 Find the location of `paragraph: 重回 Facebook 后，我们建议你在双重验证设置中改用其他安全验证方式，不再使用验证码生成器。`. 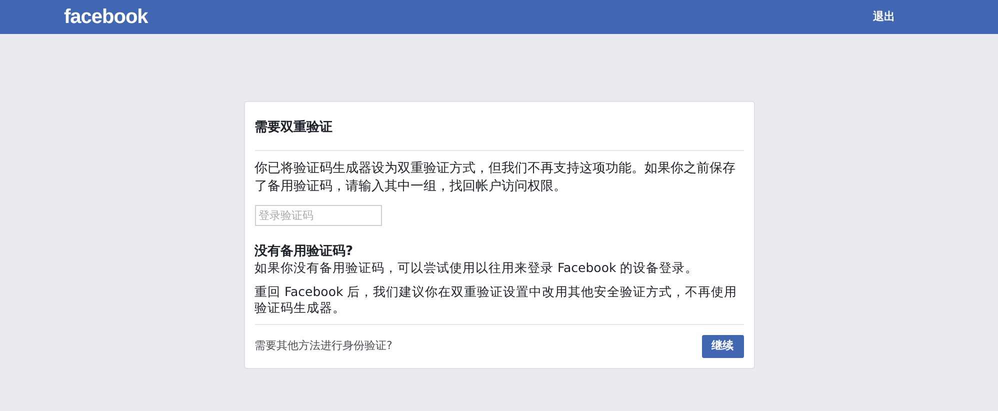

paragraph: 重回 Facebook 后，我们建议你在双重验证设置中改用其他安全验证方式，不再使用验证码生成器。 is located at coordinates (496, 300).